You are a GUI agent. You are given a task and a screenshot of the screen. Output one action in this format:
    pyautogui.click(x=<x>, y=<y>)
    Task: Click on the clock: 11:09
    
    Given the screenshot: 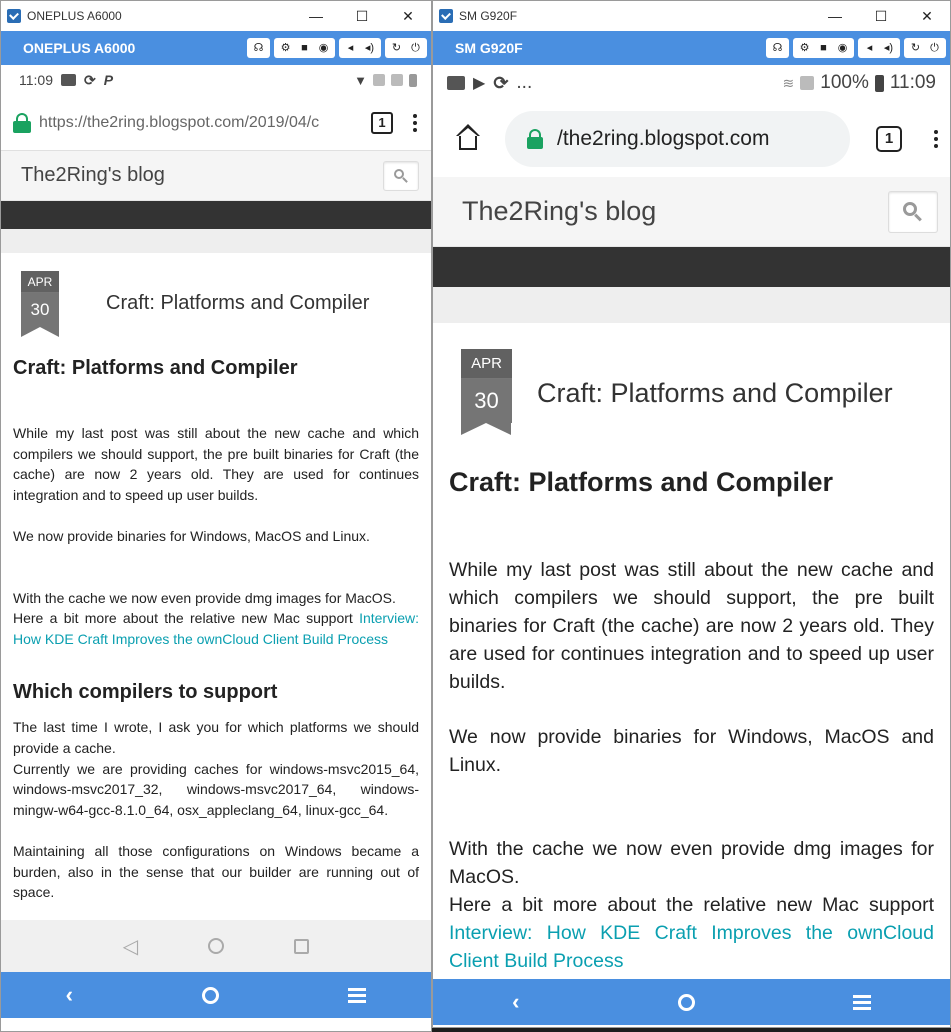 What is the action you would take?
    pyautogui.click(x=36, y=80)
    